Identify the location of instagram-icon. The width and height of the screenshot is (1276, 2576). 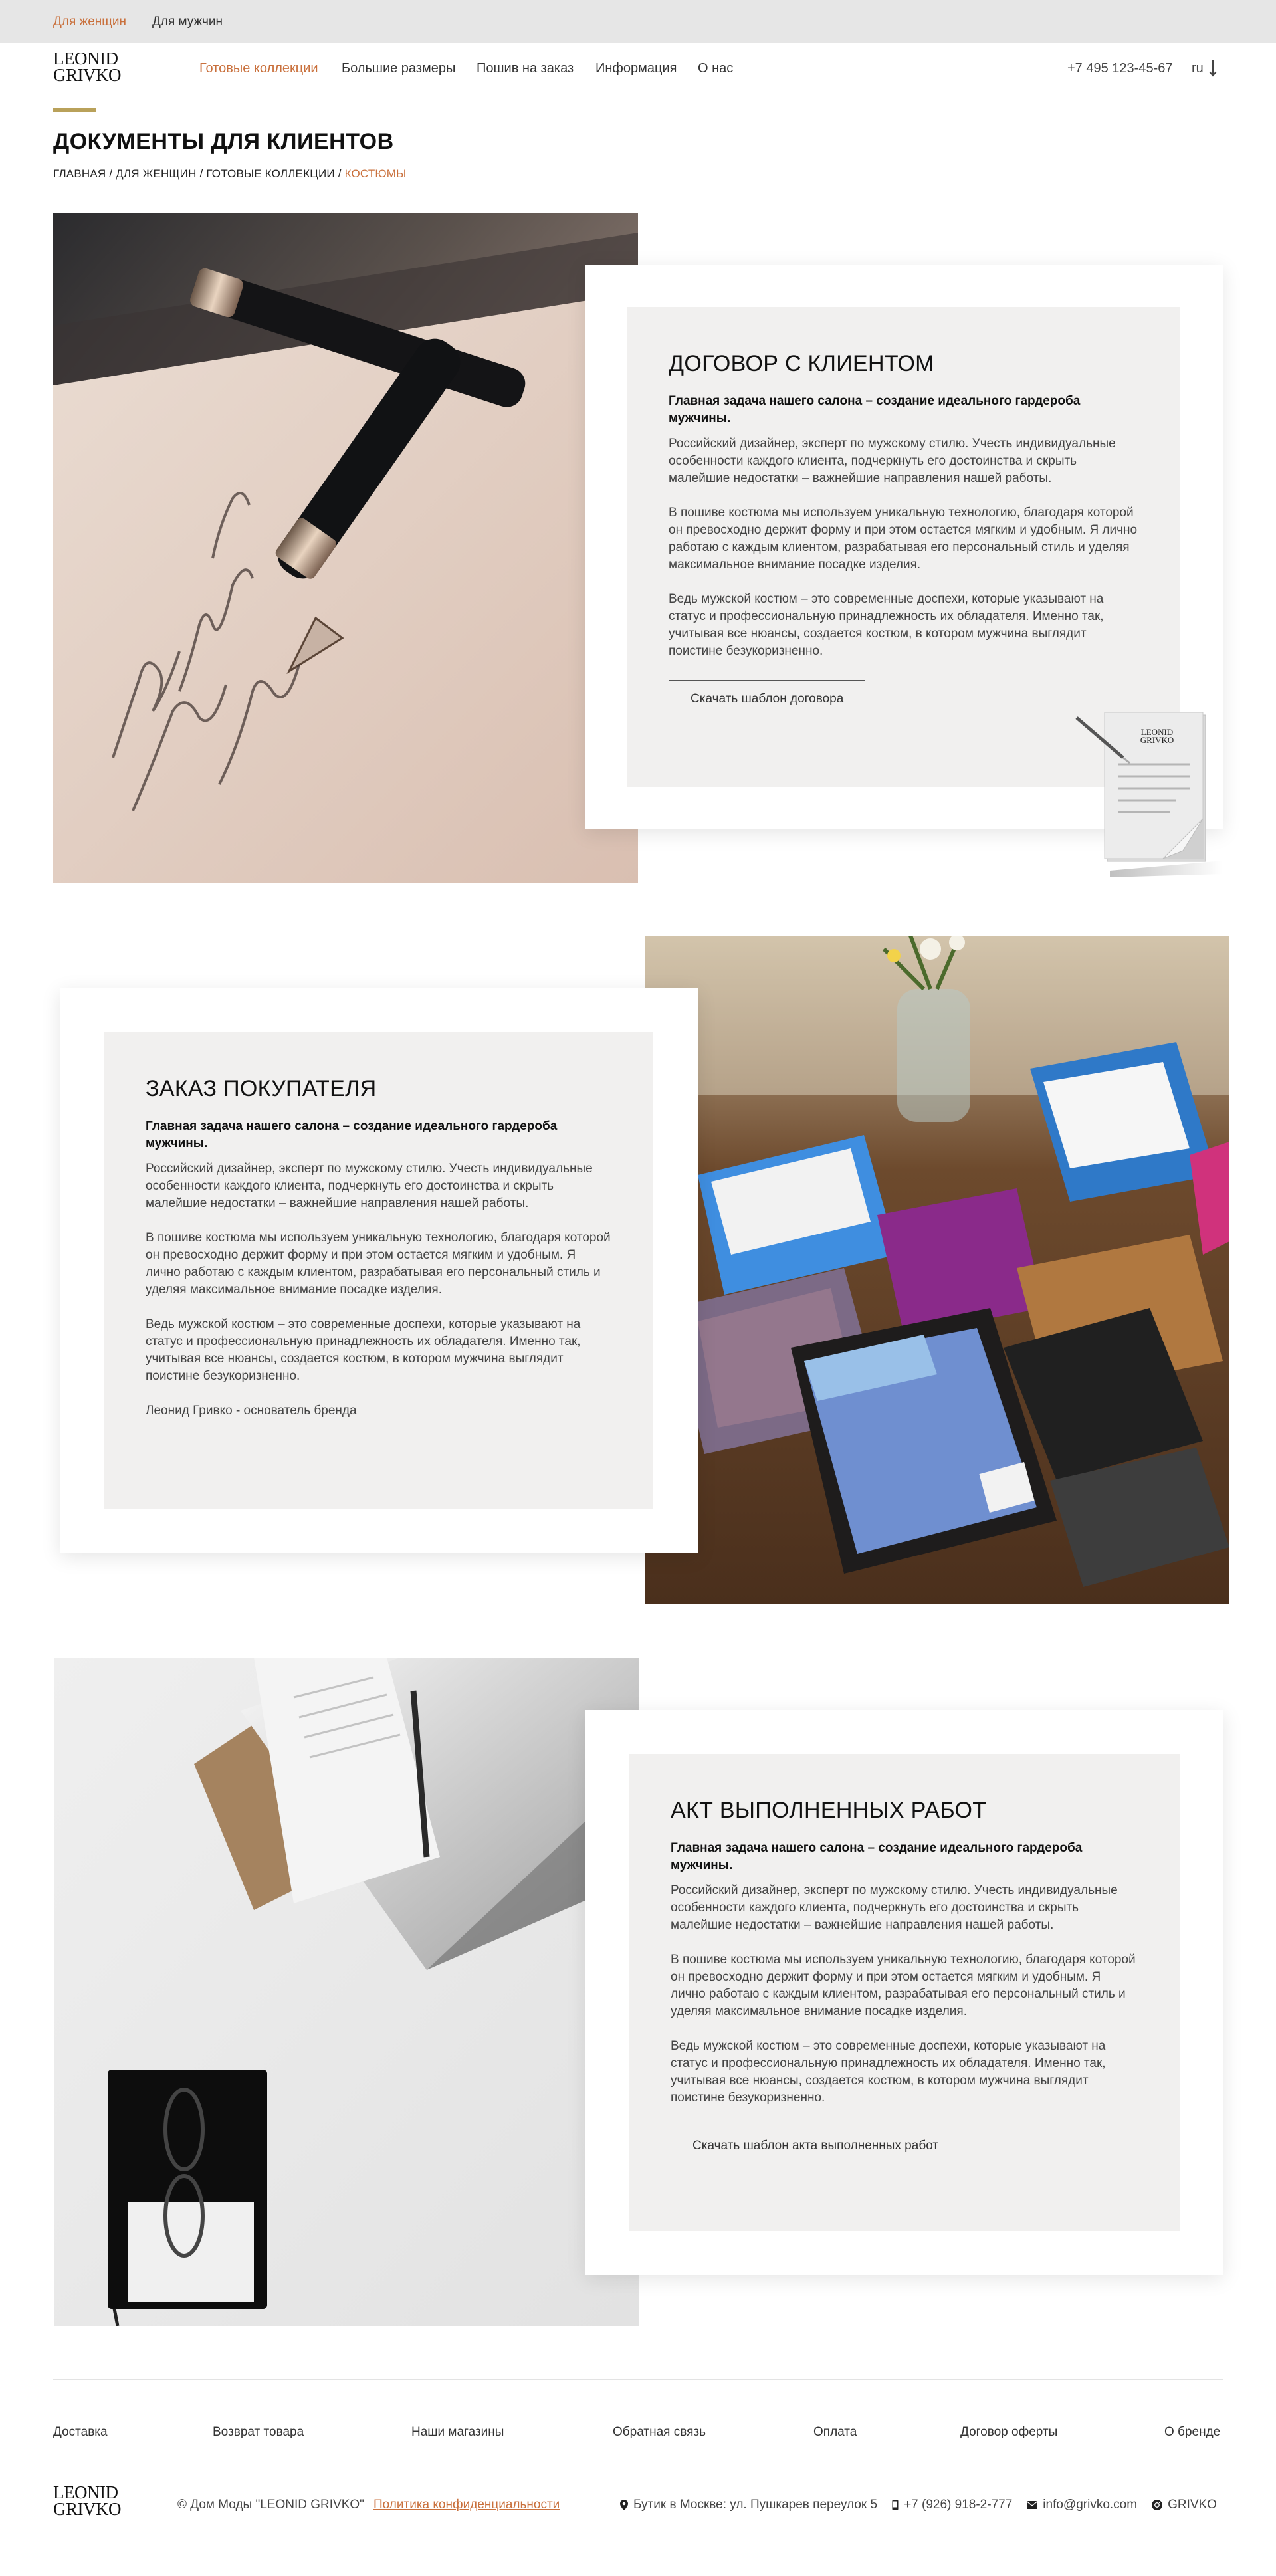
(1157, 2505).